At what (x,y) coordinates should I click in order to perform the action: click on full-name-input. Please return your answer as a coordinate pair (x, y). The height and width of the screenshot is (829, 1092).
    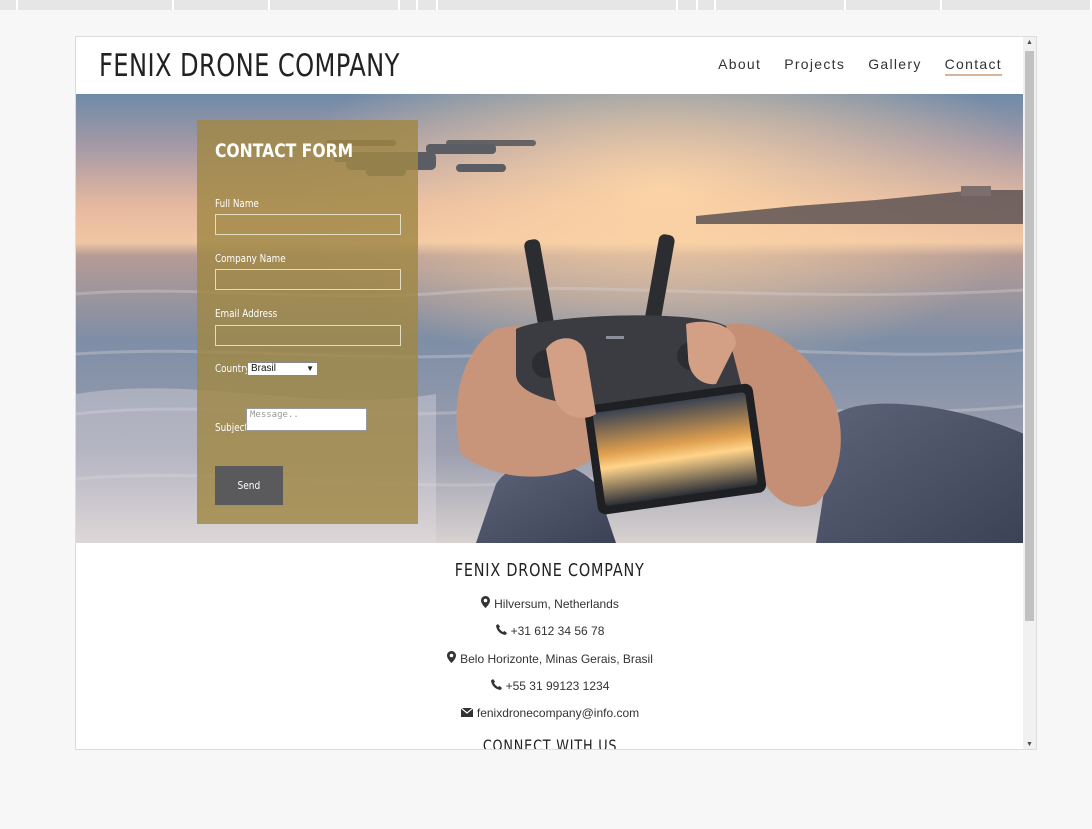
    Looking at the image, I should click on (308, 224).